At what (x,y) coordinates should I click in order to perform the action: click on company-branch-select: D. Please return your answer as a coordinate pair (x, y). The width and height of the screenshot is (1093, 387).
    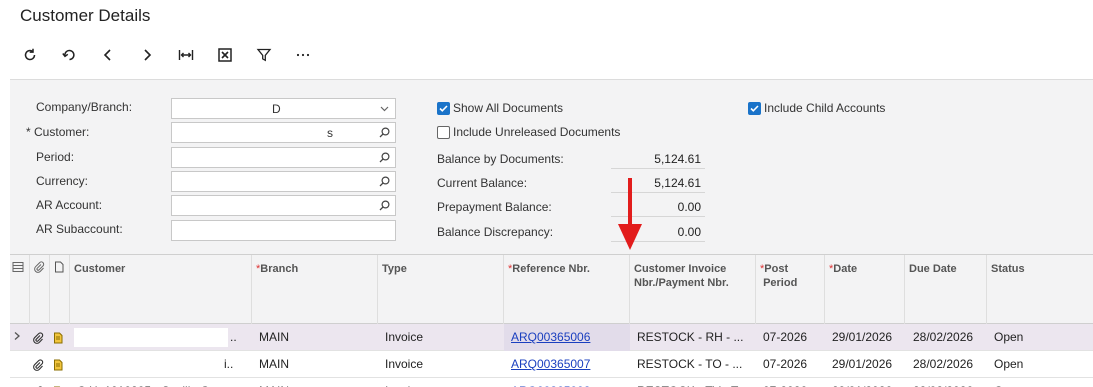
    Looking at the image, I should click on (283, 108).